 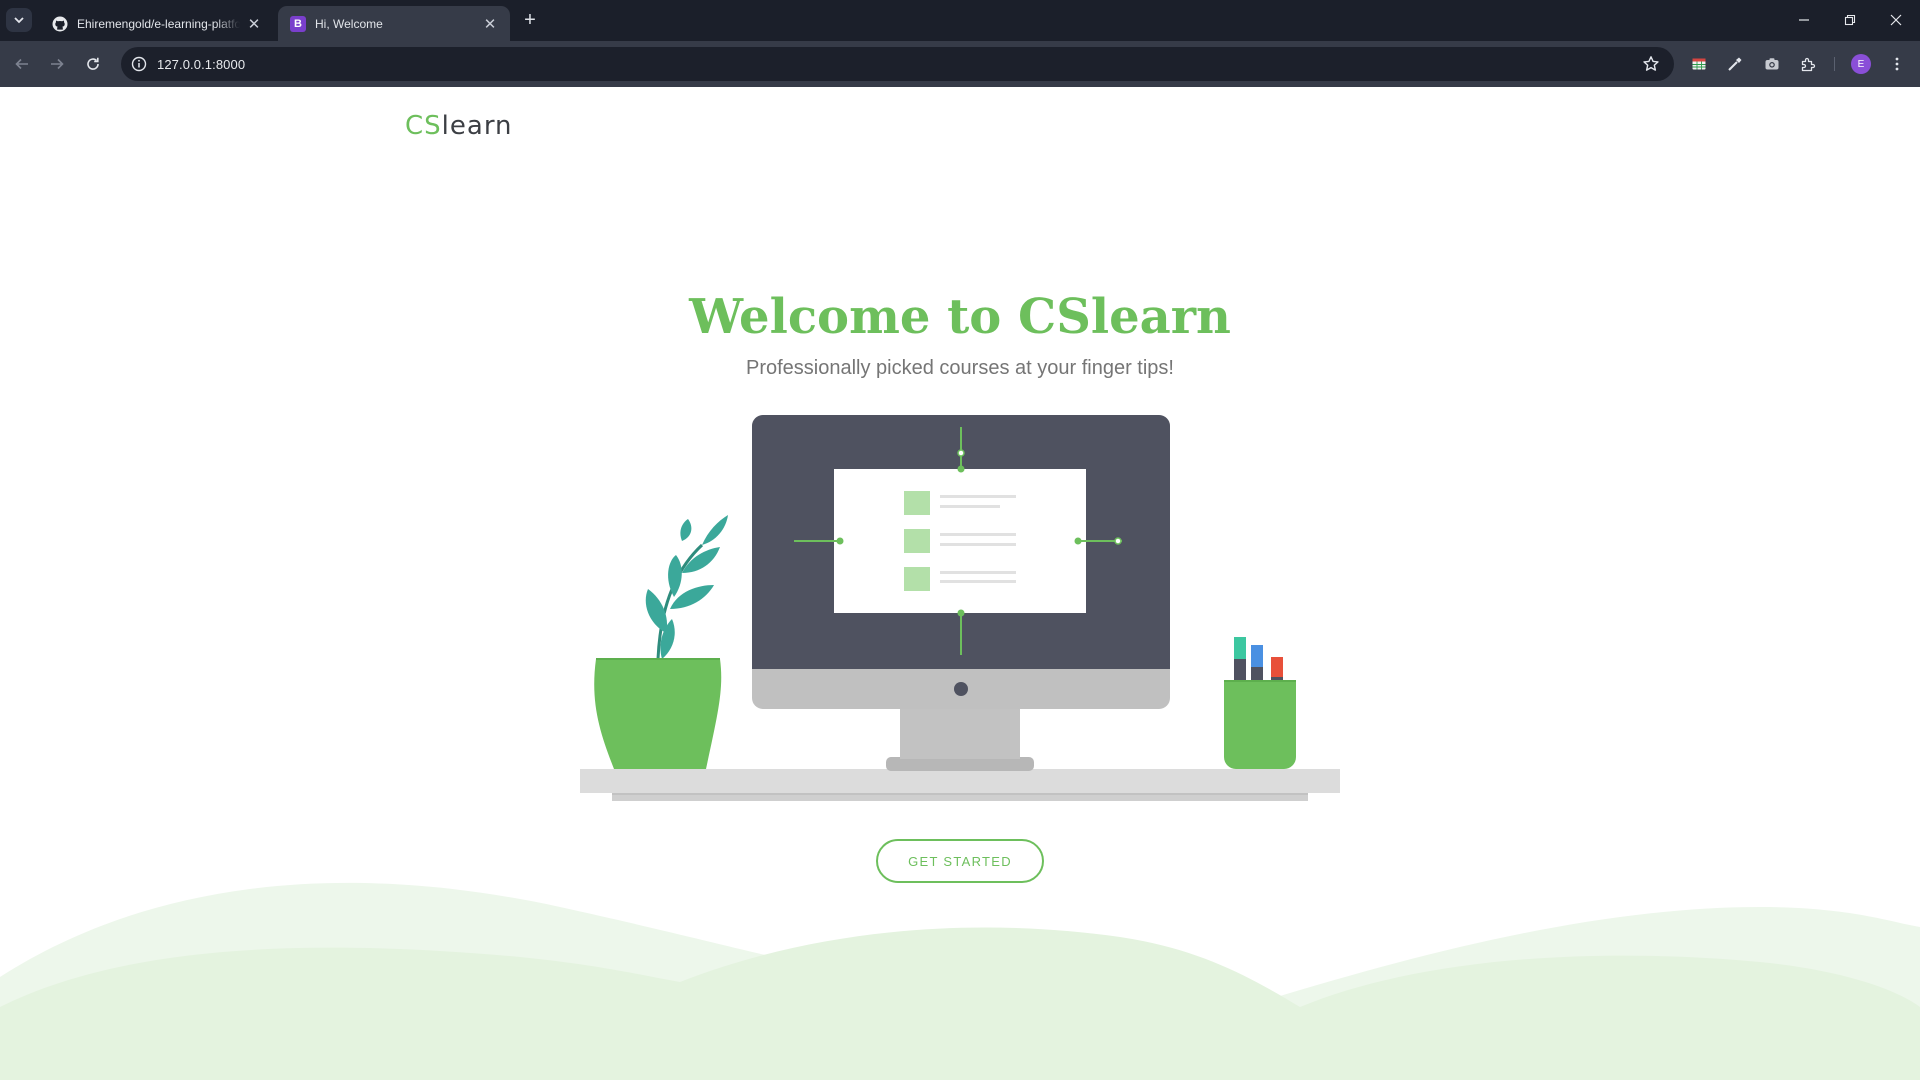 I want to click on chevron-down-icon, so click(x=19, y=20).